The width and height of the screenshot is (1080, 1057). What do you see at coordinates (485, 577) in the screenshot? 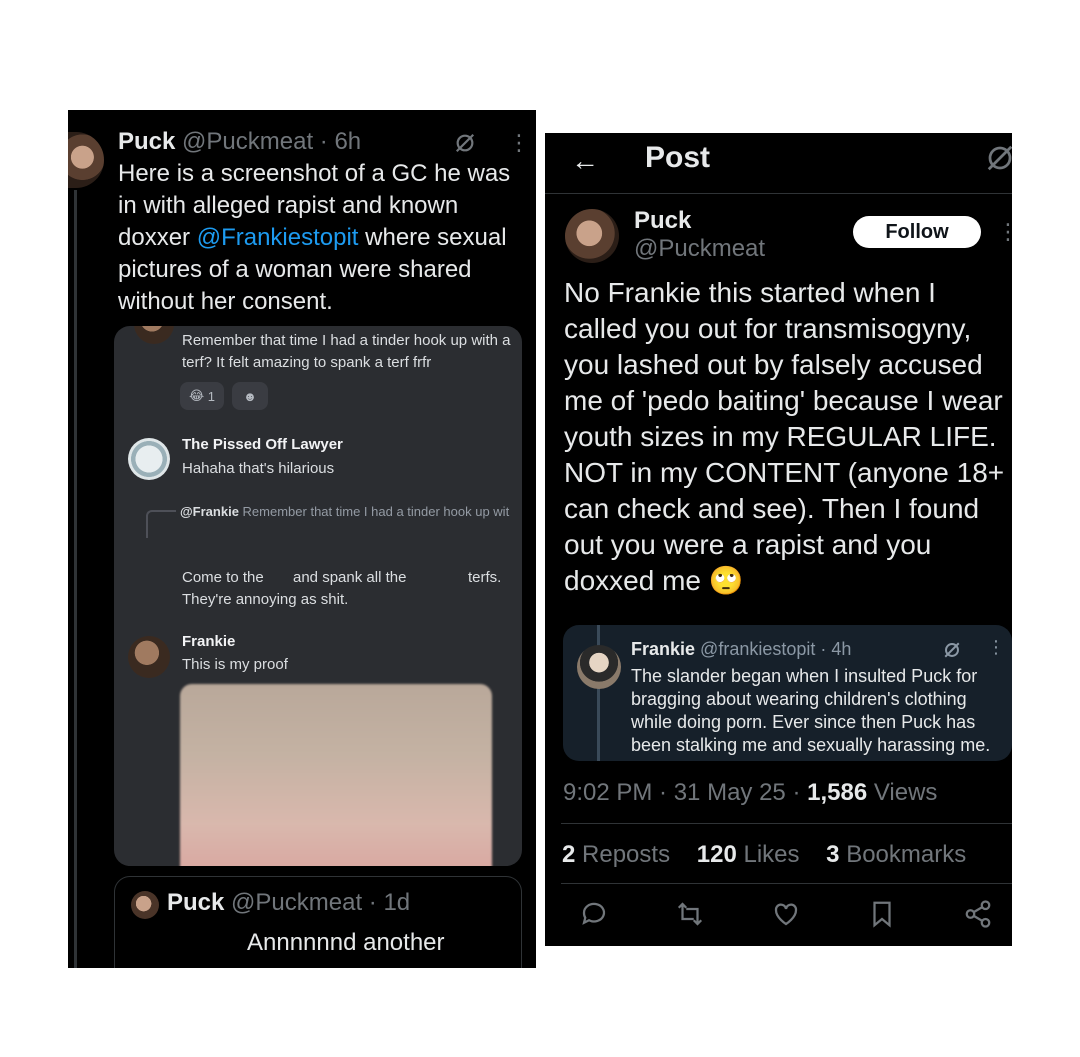
I see `message-text: terfs.` at bounding box center [485, 577].